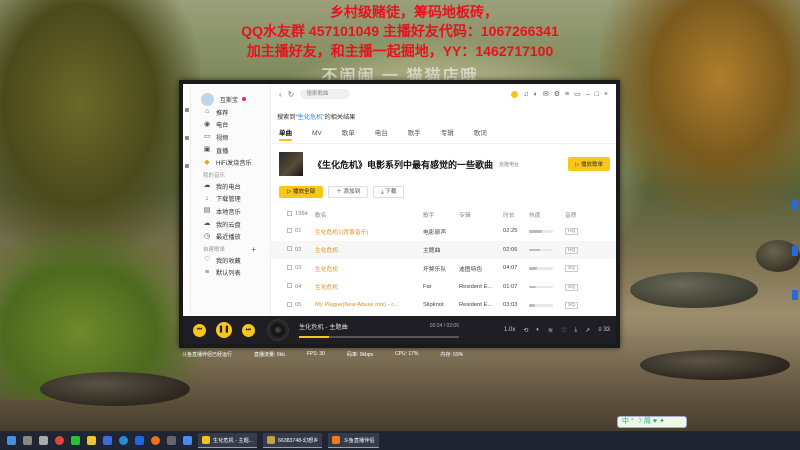 The image size is (800, 450). I want to click on song-title: 生化危机1(背景音乐), so click(369, 231).